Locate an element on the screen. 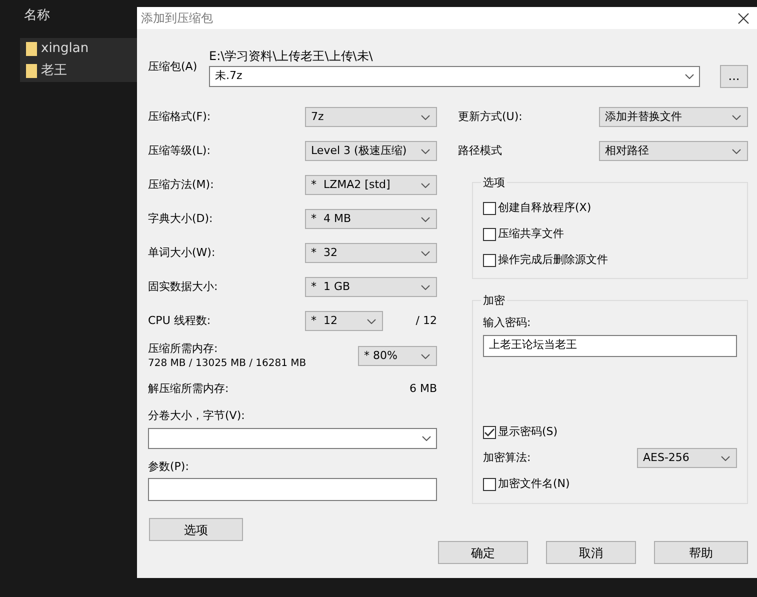 The width and height of the screenshot is (757, 597). dialog-button: 取消 is located at coordinates (591, 552).